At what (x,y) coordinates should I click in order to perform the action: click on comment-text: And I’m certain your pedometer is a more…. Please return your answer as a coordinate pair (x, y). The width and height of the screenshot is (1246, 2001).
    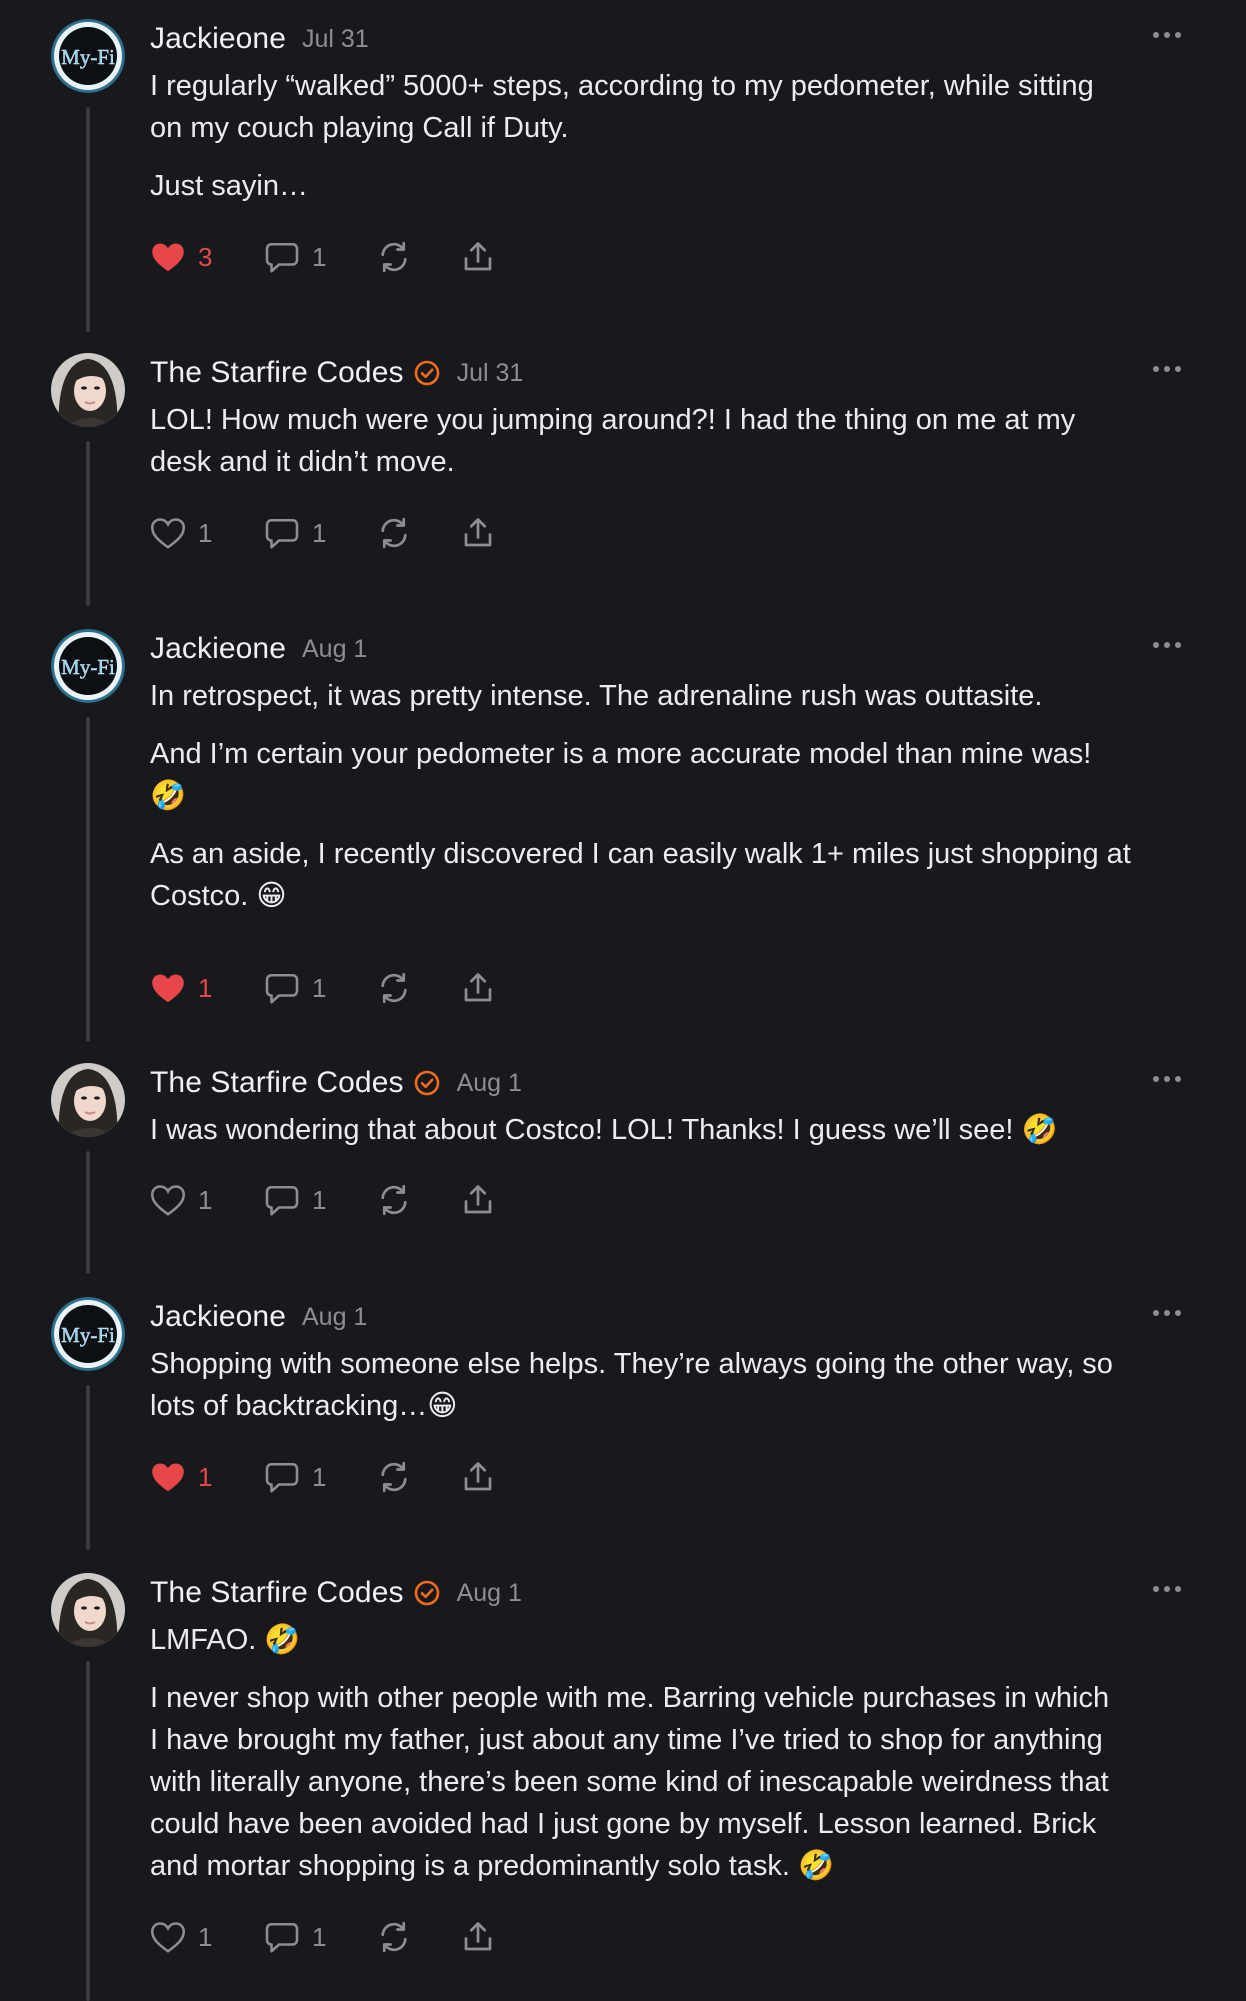
    Looking at the image, I should click on (621, 754).